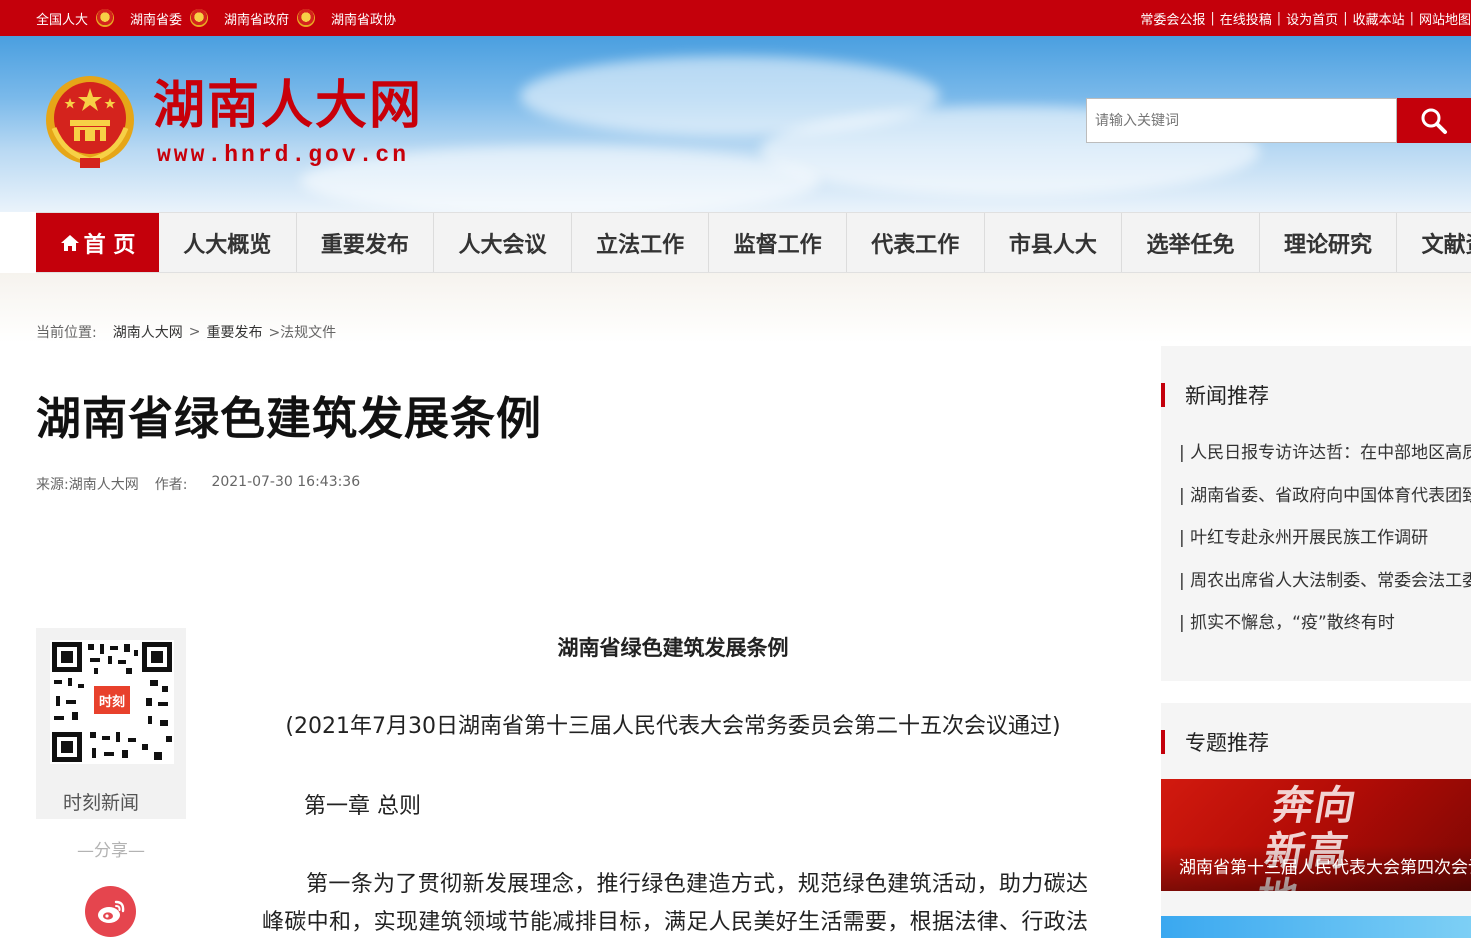 Image resolution: width=1471 pixels, height=938 pixels. I want to click on nav-item-supervision: 监督工作, so click(778, 242).